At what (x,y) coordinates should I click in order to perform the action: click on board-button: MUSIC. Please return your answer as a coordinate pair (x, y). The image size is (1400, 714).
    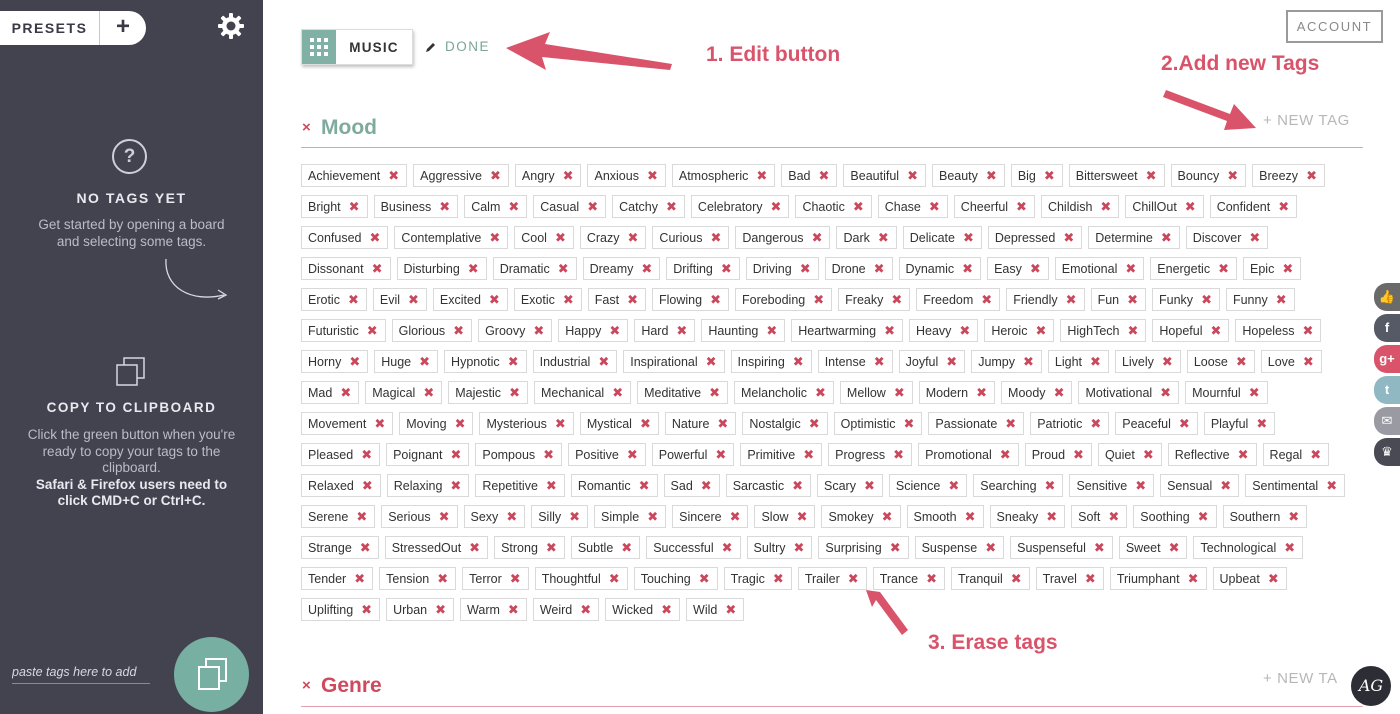
    Looking at the image, I should click on (357, 47).